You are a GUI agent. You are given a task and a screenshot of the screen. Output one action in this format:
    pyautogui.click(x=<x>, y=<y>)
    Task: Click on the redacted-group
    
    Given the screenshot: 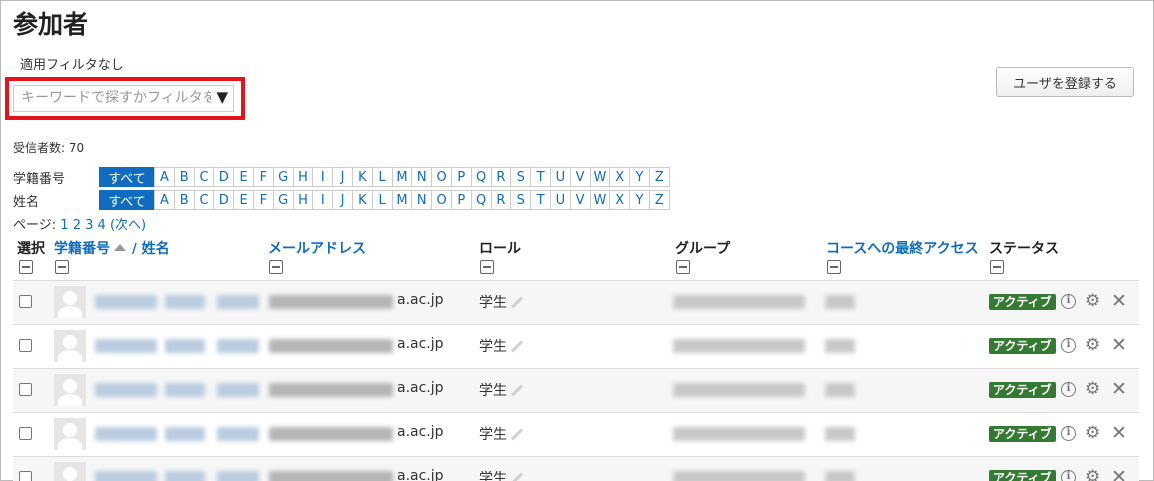 What is the action you would take?
    pyautogui.click(x=739, y=390)
    